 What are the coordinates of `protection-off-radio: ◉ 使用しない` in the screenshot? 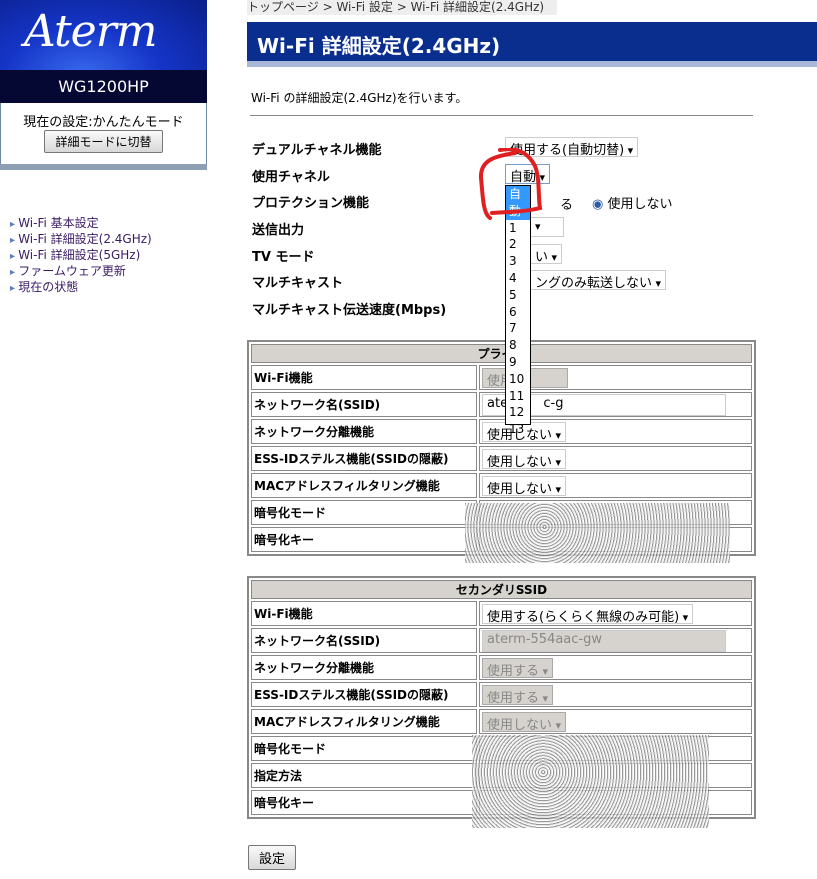 It's located at (632, 202).